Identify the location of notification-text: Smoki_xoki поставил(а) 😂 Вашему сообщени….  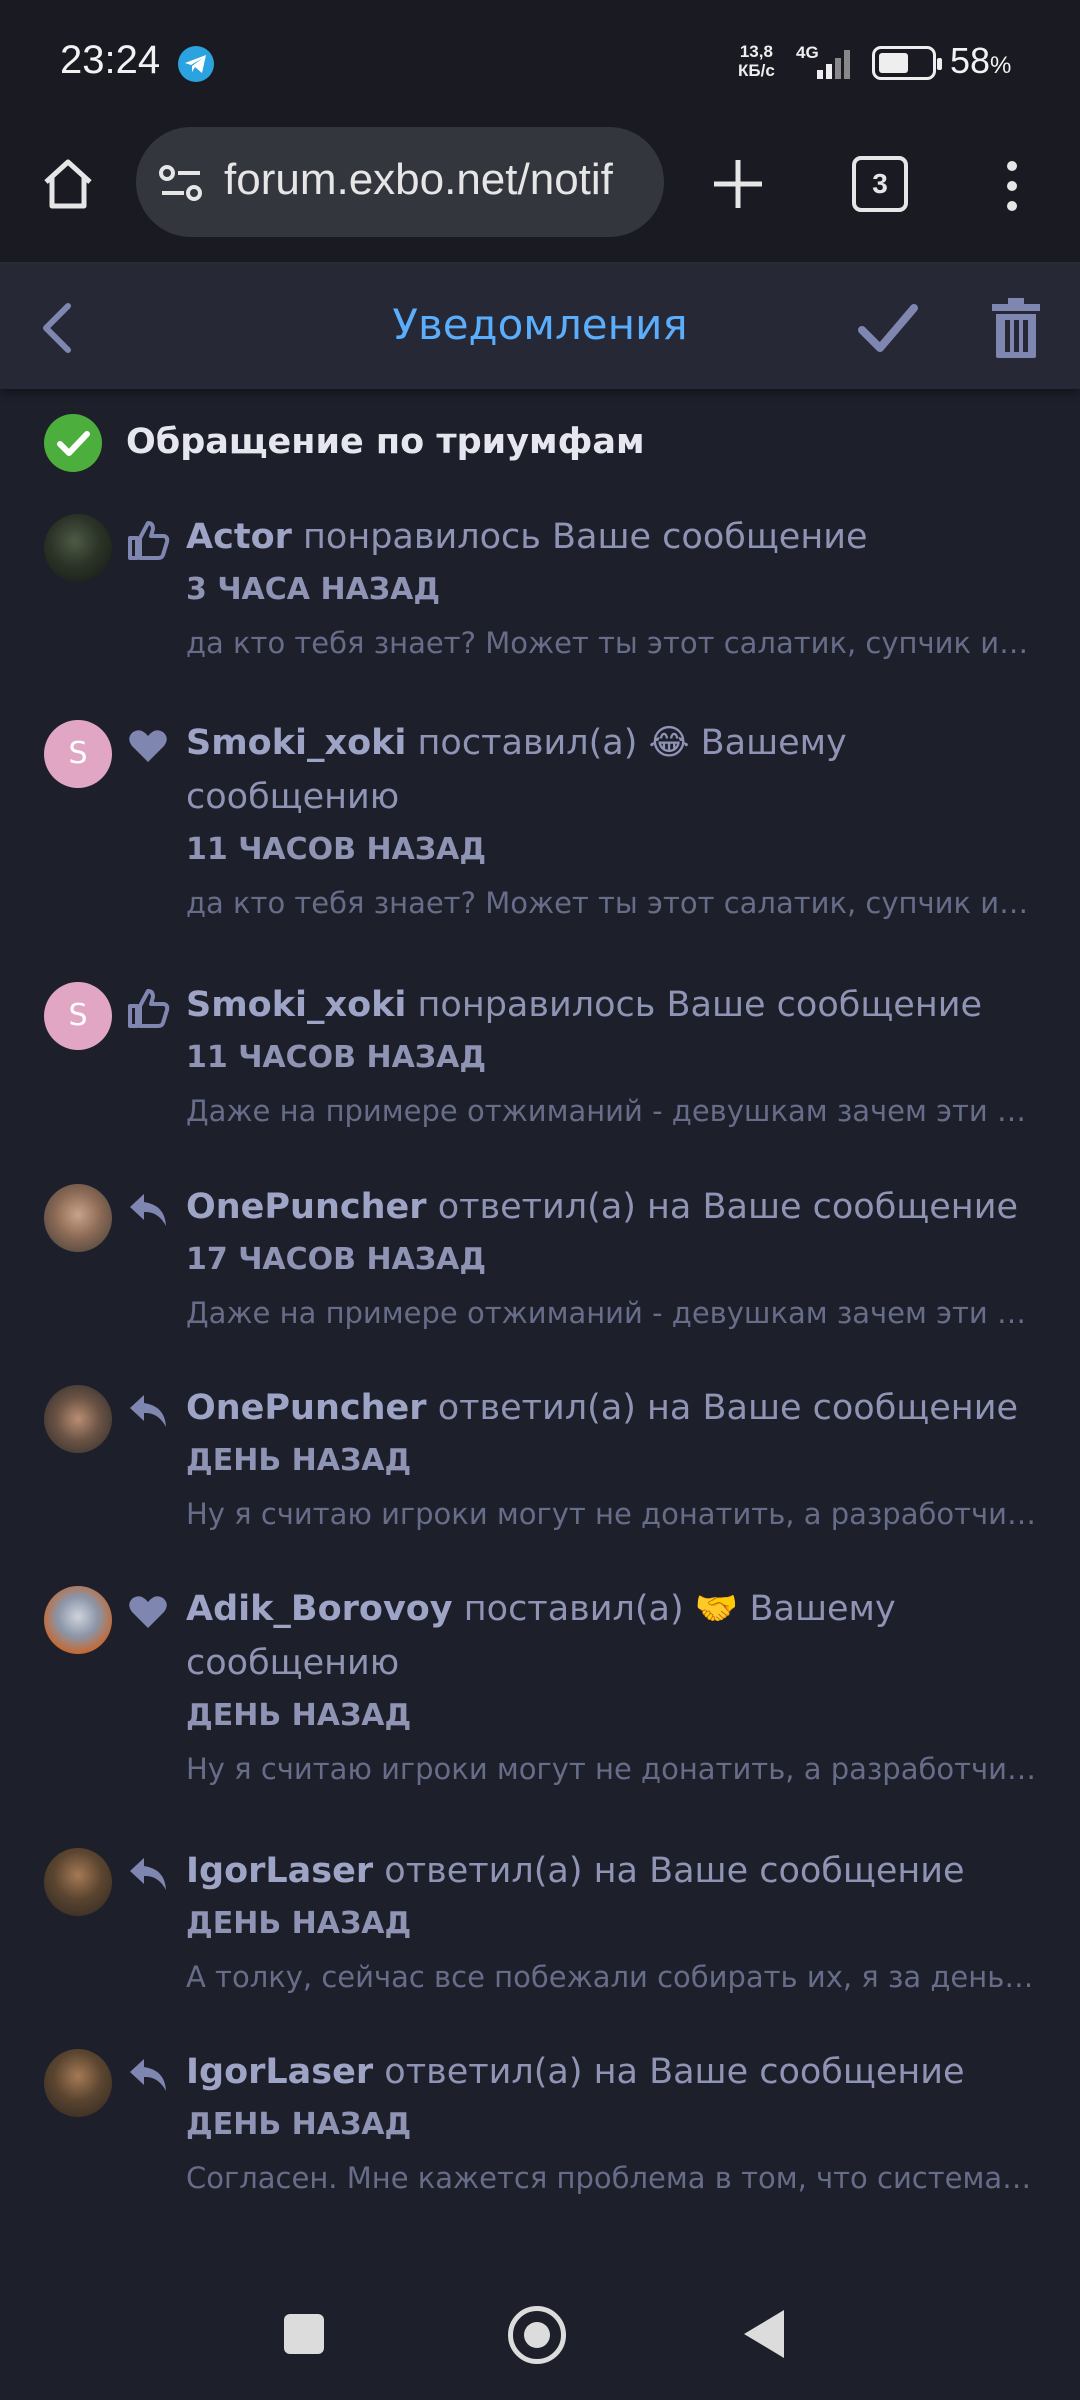
(616, 770).